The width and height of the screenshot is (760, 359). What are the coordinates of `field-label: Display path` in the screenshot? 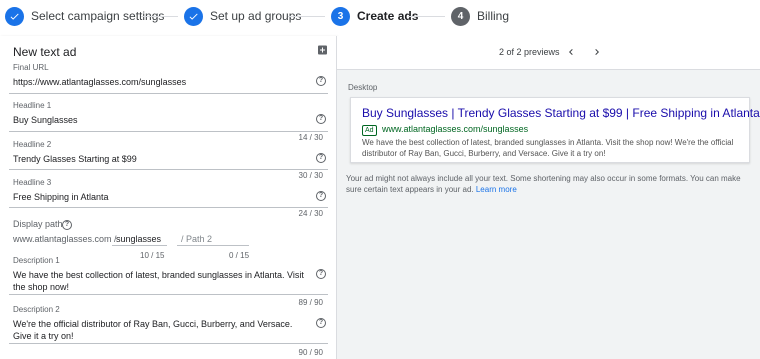 It's located at (38, 224).